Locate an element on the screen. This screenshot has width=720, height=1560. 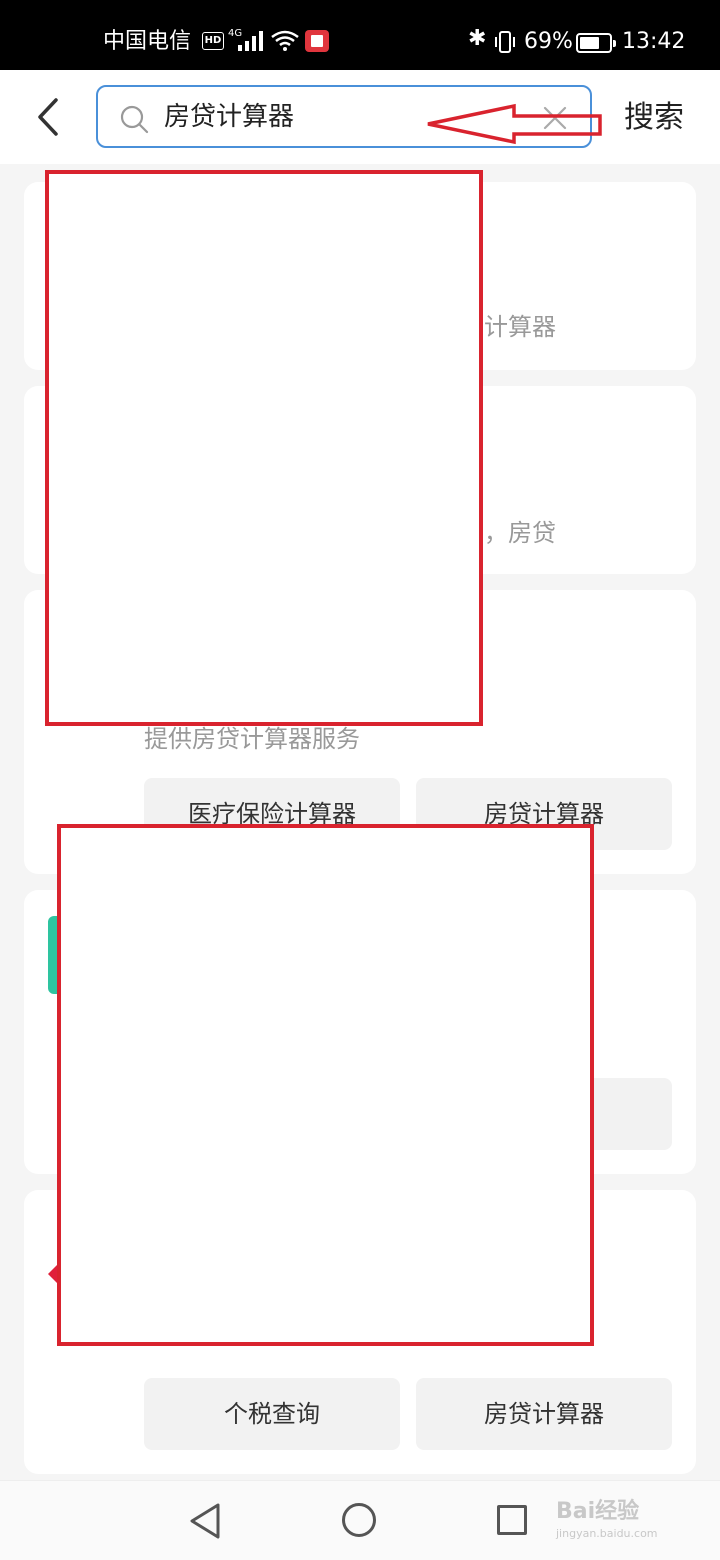
watermark-brand: Bai经验 is located at coordinates (598, 1511).